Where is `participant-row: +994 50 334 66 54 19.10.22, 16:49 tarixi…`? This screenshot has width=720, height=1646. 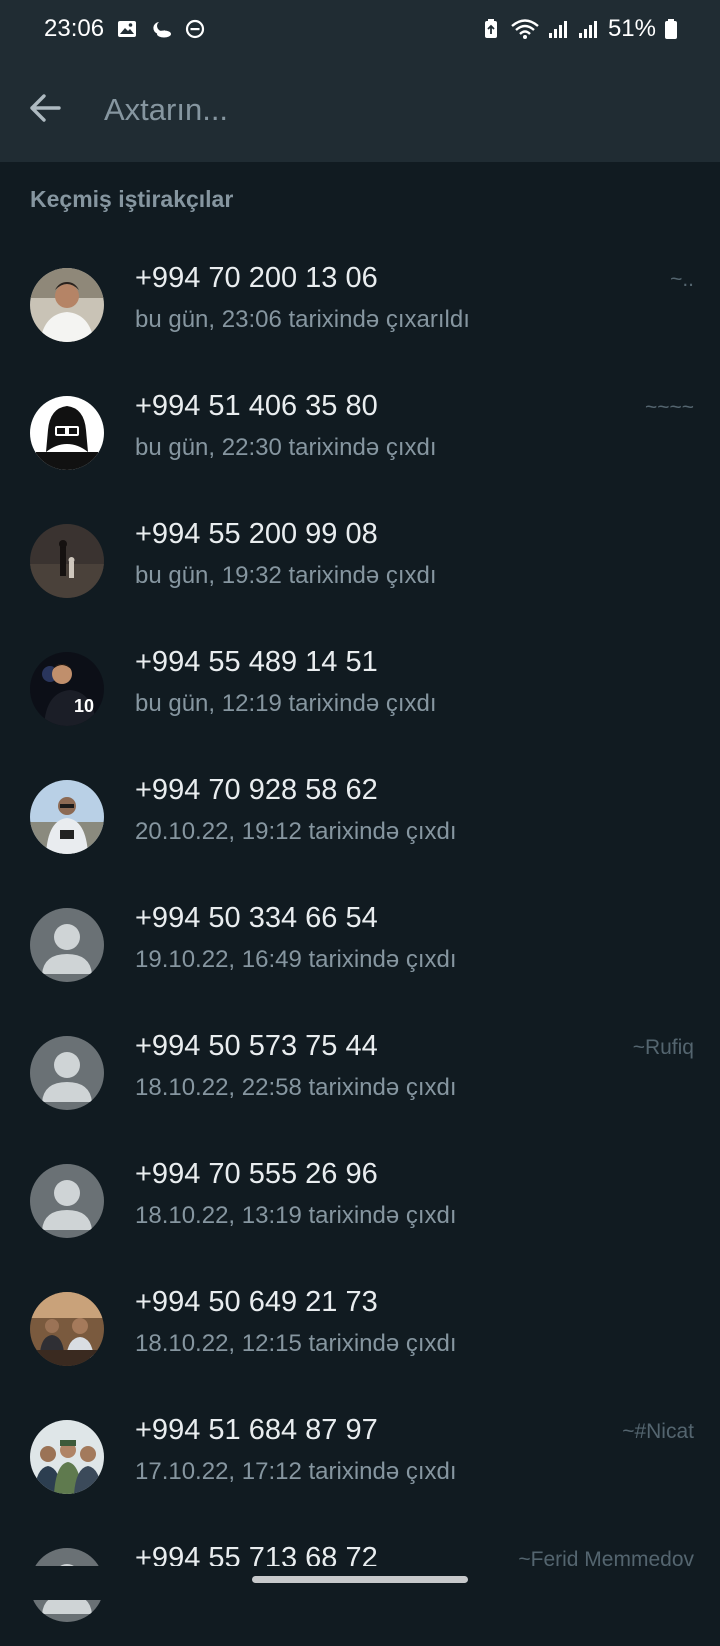
participant-row: +994 50 334 66 54 19.10.22, 16:49 tarixi… is located at coordinates (360, 942).